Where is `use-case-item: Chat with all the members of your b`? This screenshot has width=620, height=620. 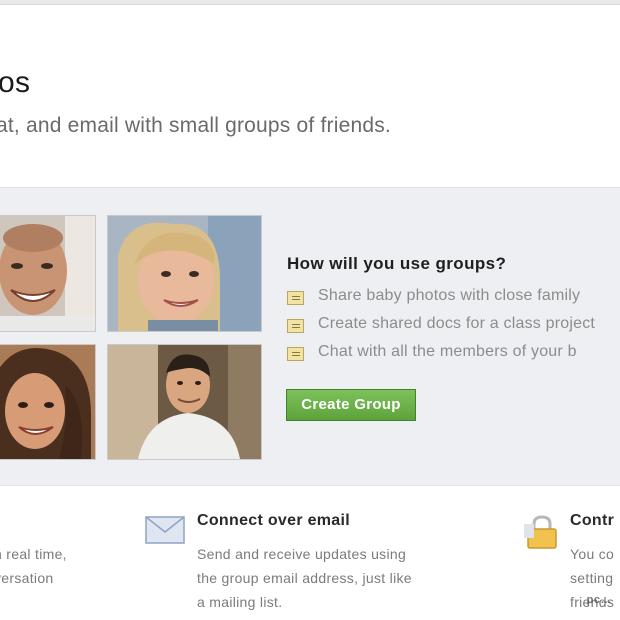 use-case-item: Chat with all the members of your b is located at coordinates (453, 357).